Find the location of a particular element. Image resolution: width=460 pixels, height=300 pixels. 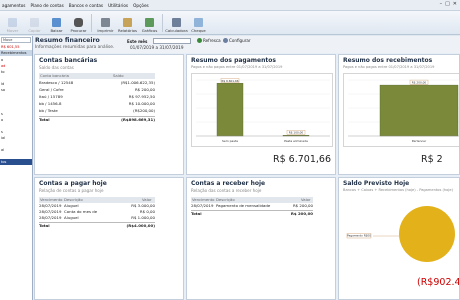

chart-data-label: R$ 100,00 is located at coordinates (296, 133).